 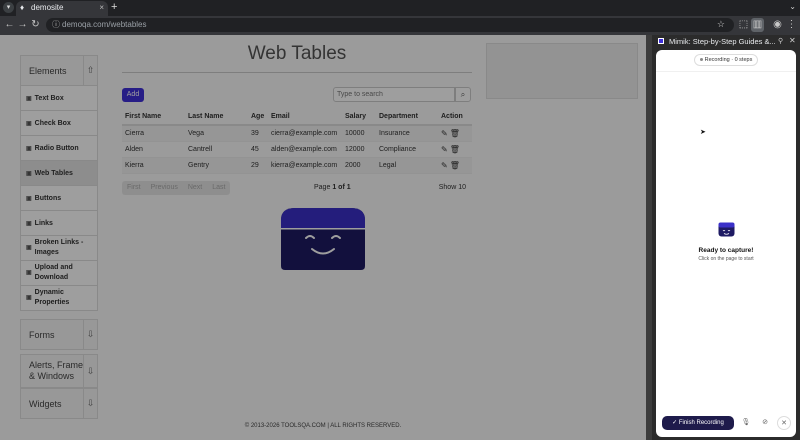 I want to click on page-title: Web Tables, so click(x=297, y=53).